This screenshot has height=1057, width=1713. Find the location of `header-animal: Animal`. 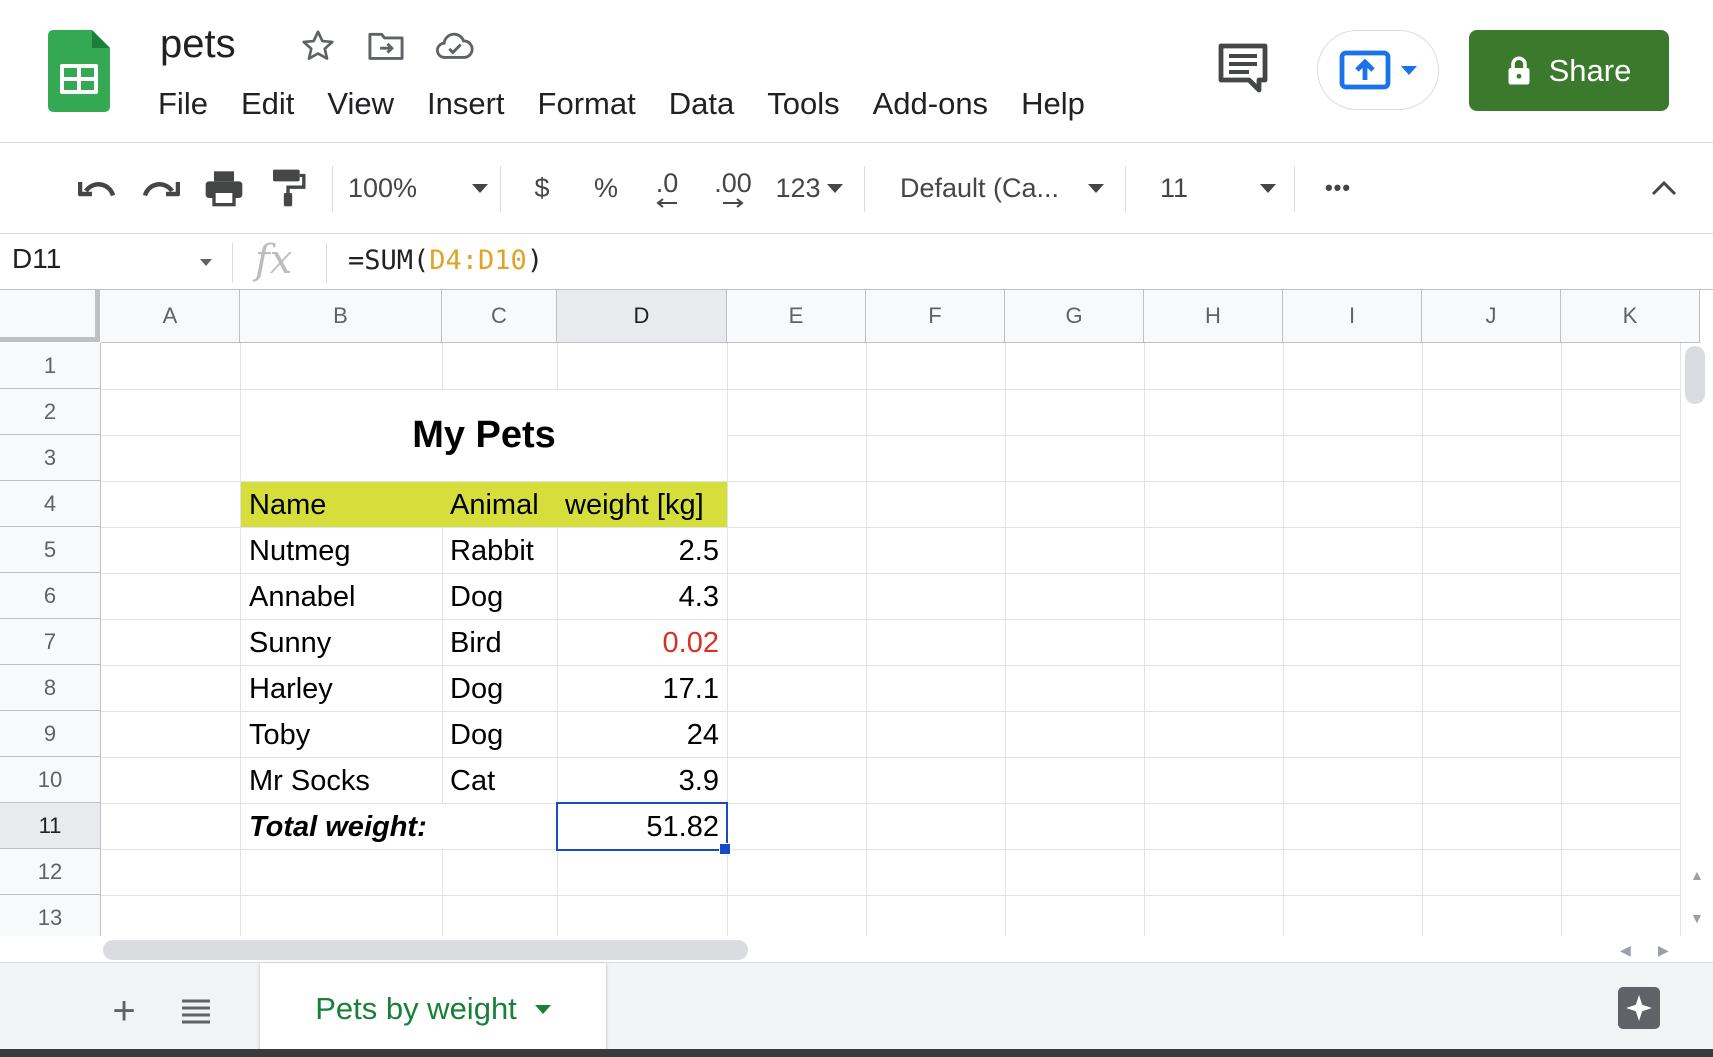

header-animal: Animal is located at coordinates (499, 505).